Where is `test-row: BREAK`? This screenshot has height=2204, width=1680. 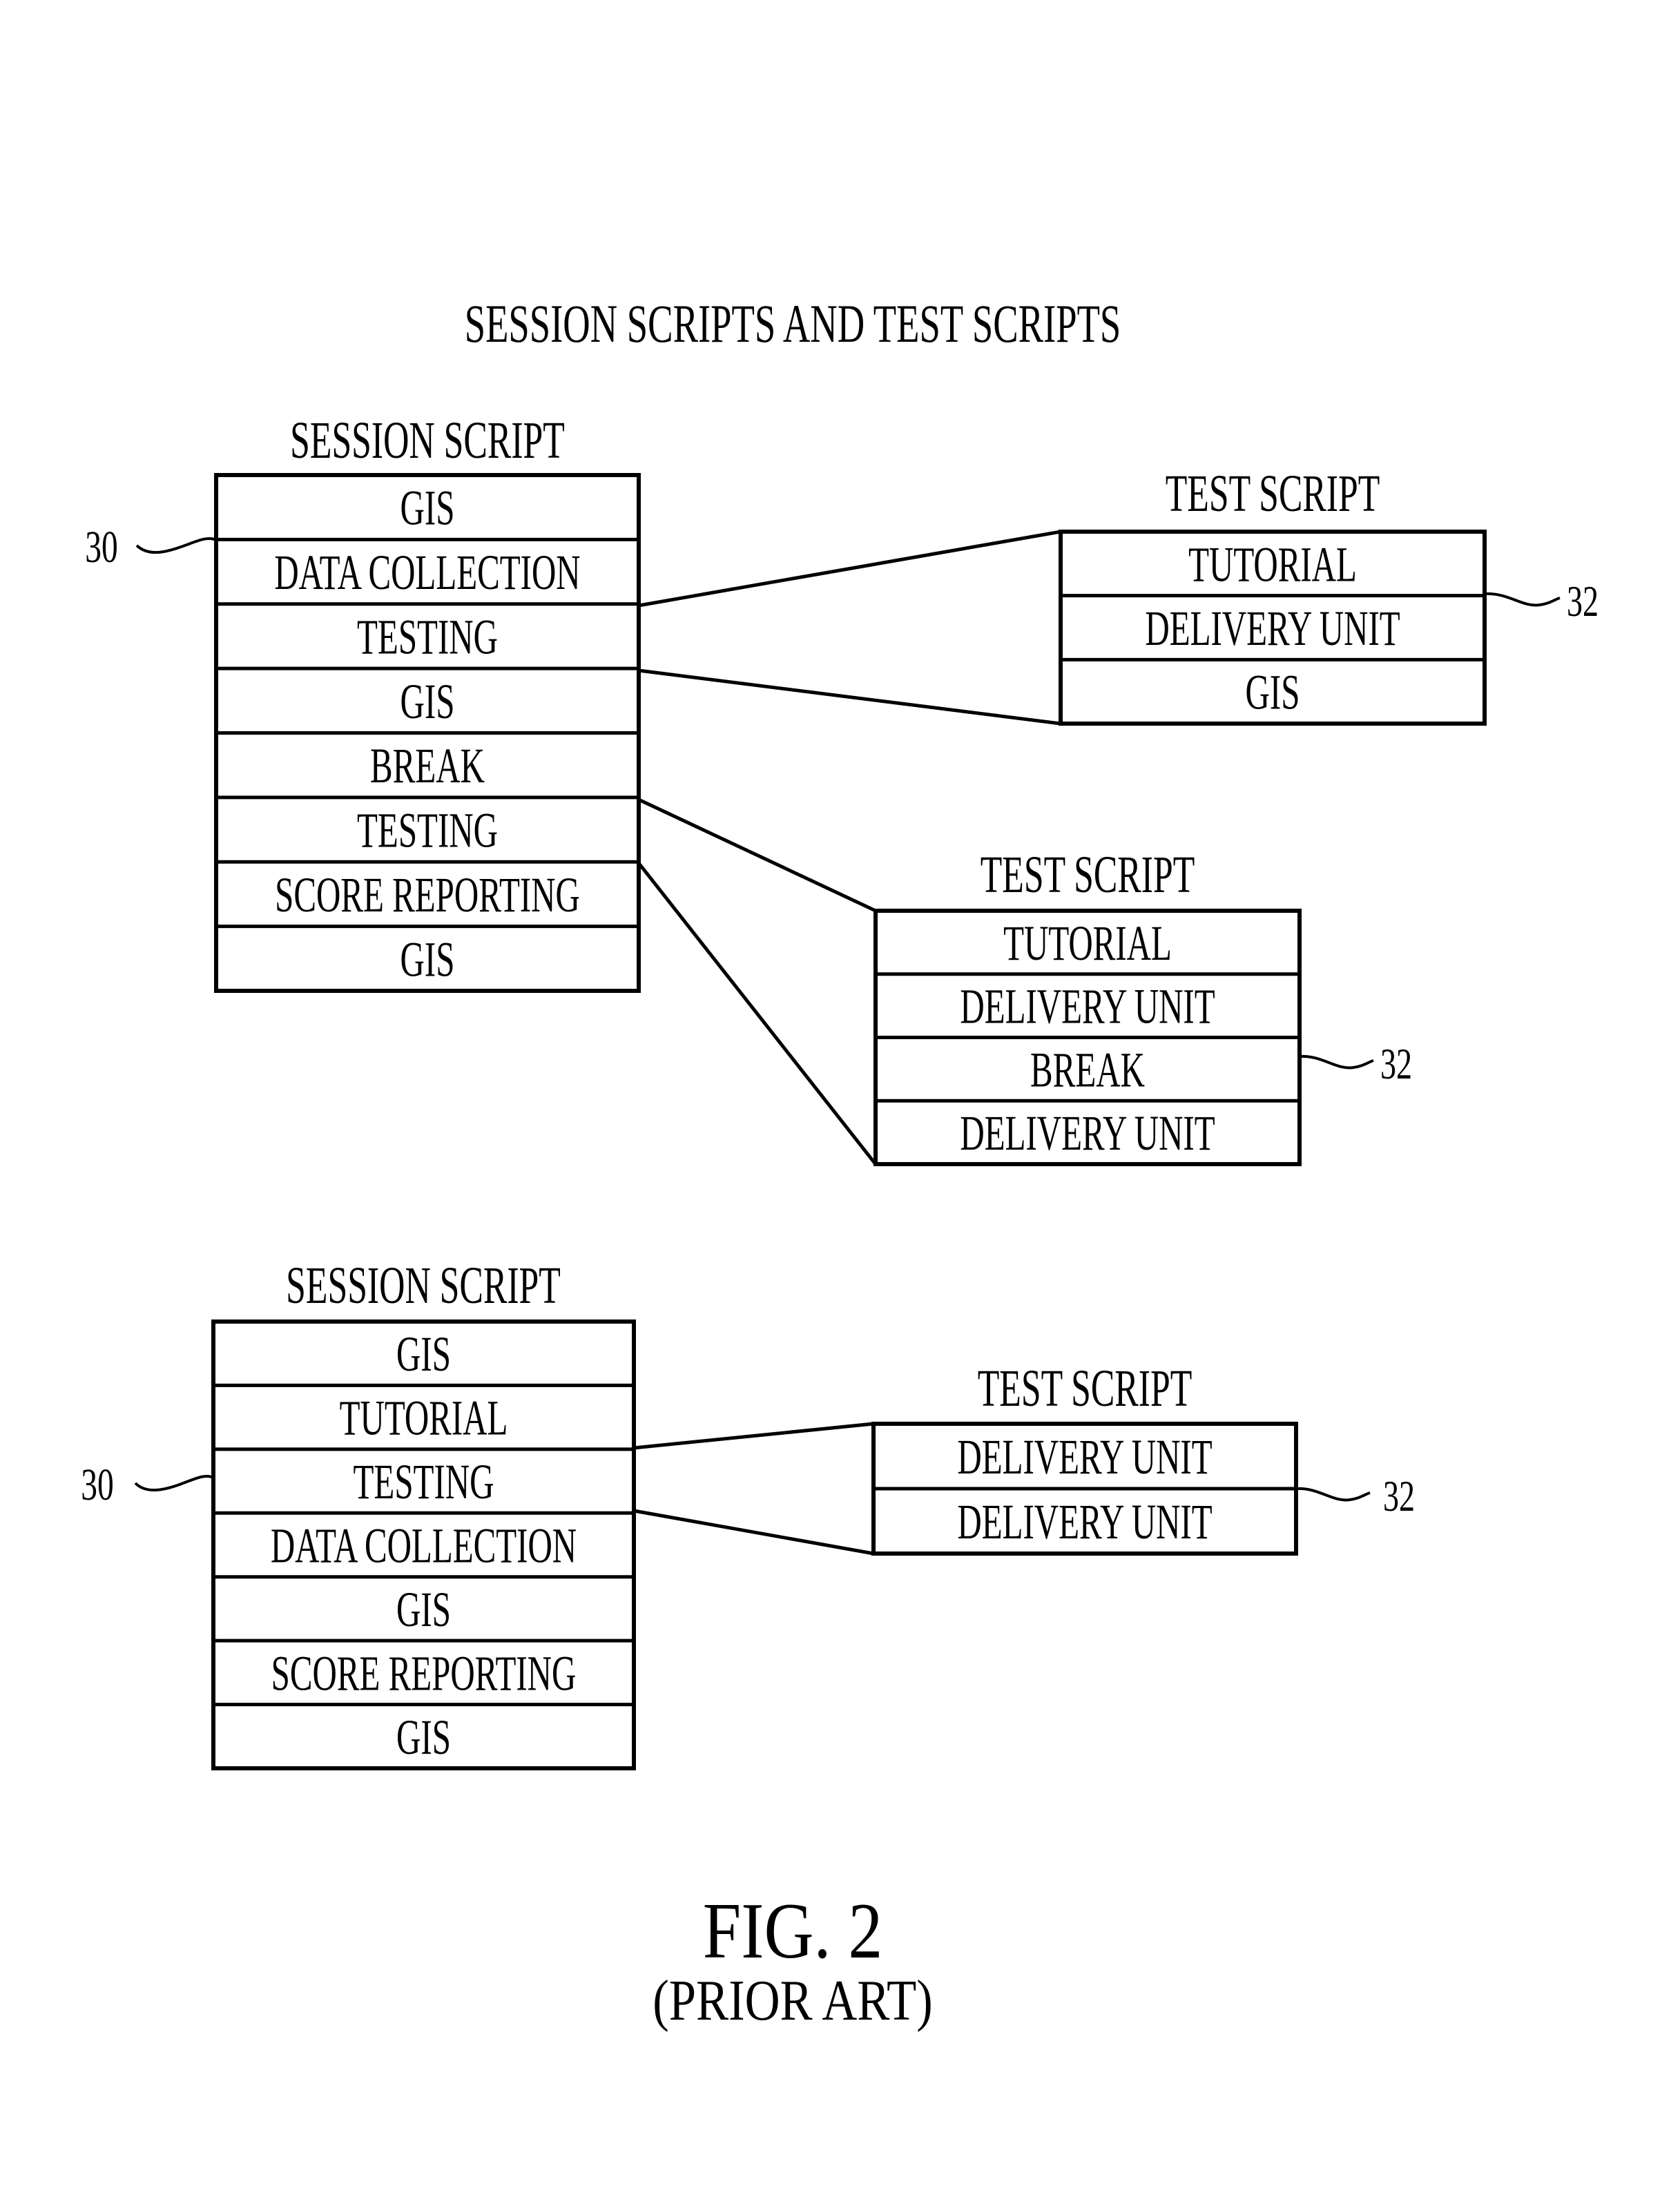
test-row: BREAK is located at coordinates (1088, 1067).